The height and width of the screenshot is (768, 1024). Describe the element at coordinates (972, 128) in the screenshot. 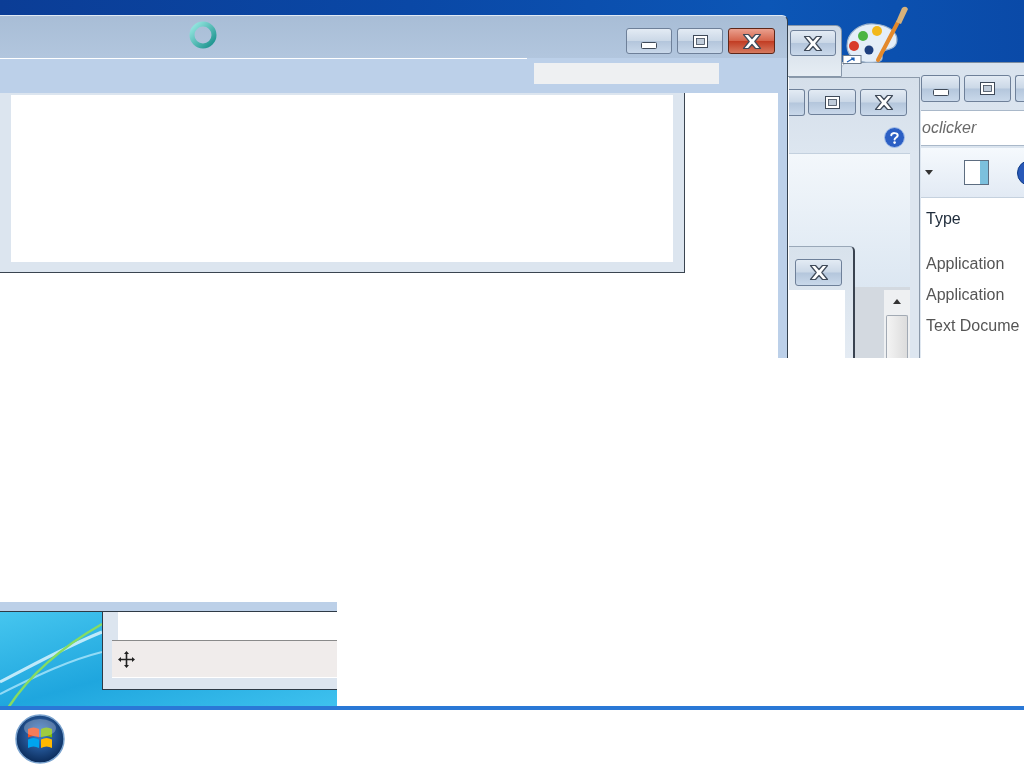

I see `address-field: oclicker` at that location.